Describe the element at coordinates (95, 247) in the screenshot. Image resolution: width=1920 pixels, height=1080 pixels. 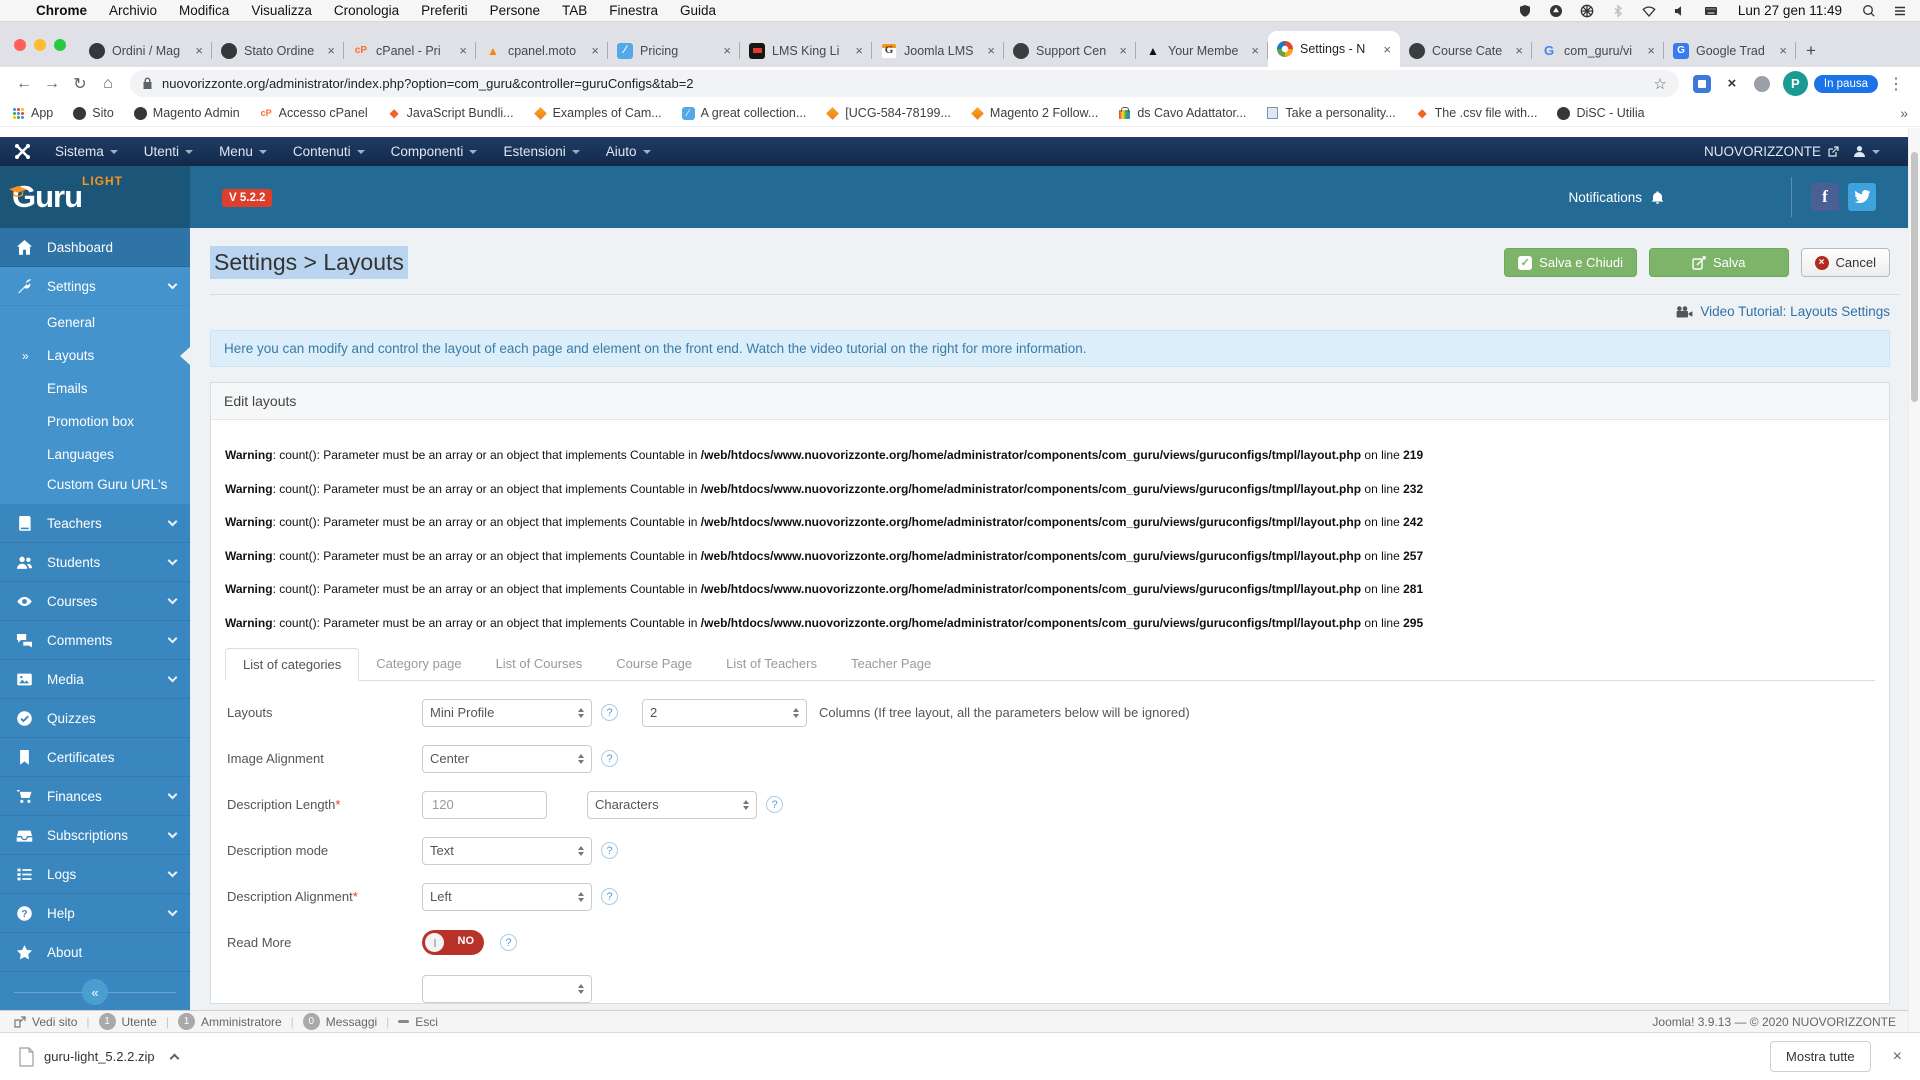
I see `sidebar-item-dashboard: Dashboard` at that location.